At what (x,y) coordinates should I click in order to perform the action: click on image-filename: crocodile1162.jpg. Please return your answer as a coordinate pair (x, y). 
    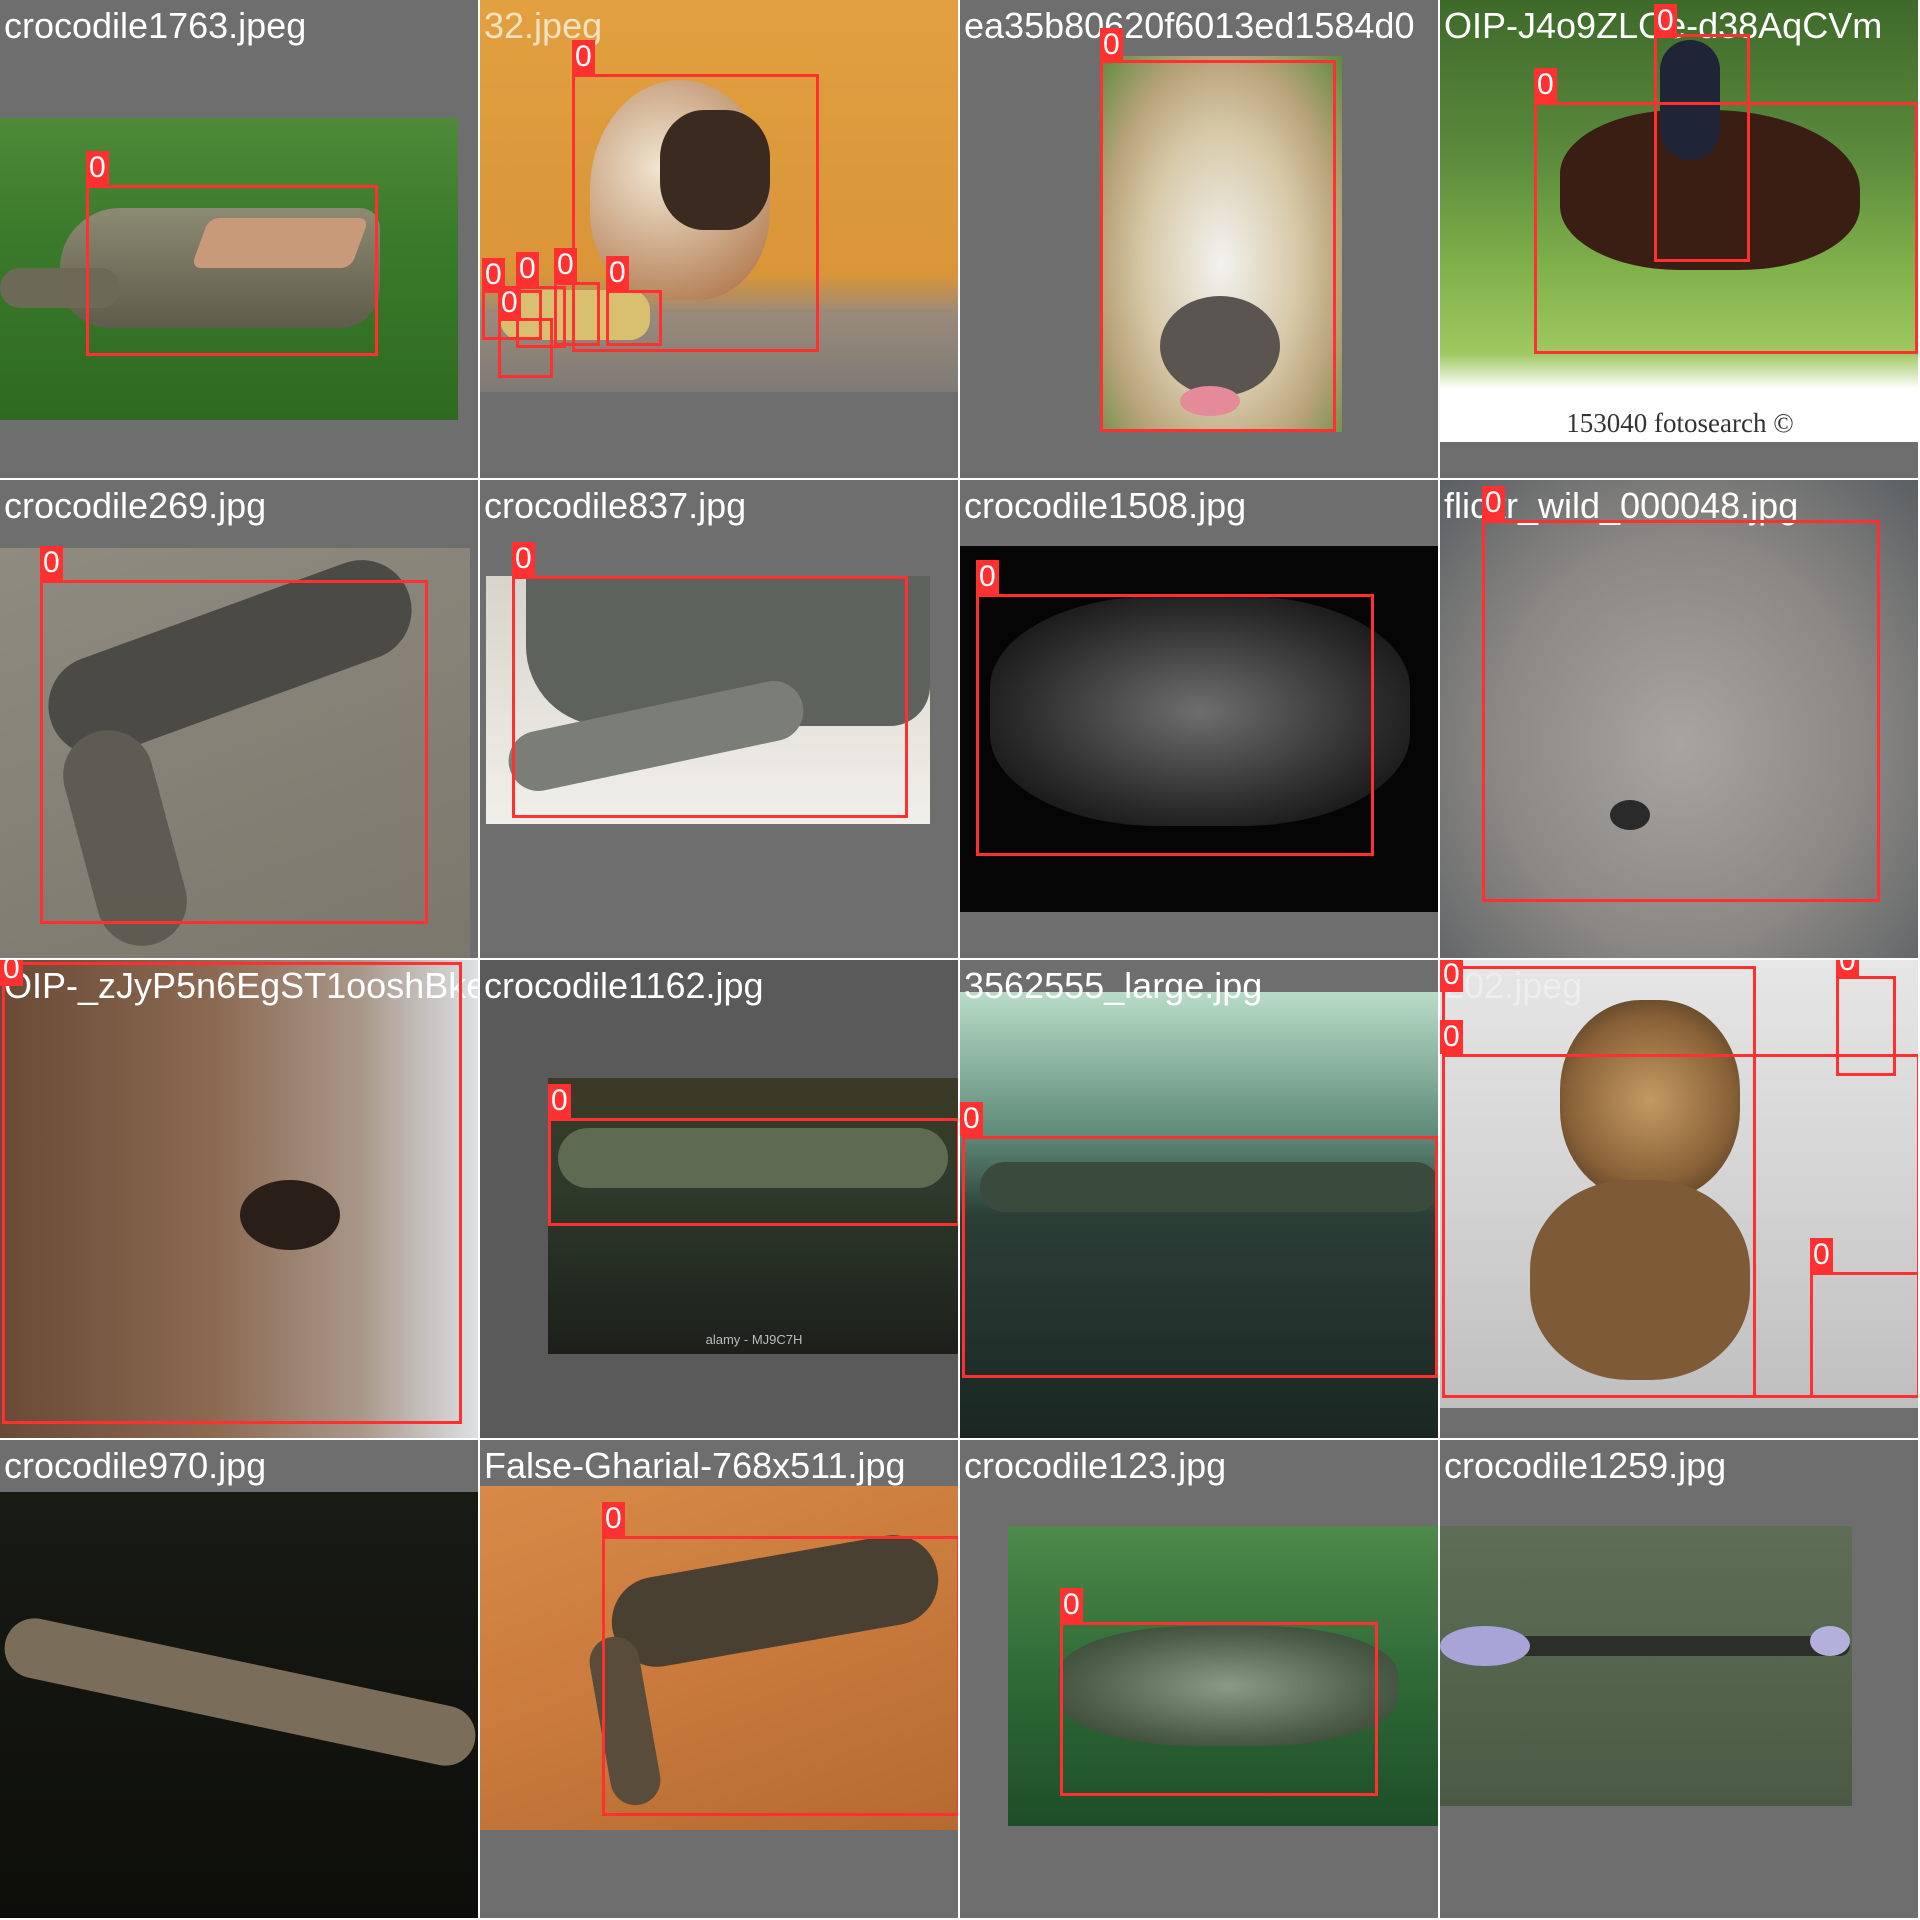
    Looking at the image, I should click on (624, 985).